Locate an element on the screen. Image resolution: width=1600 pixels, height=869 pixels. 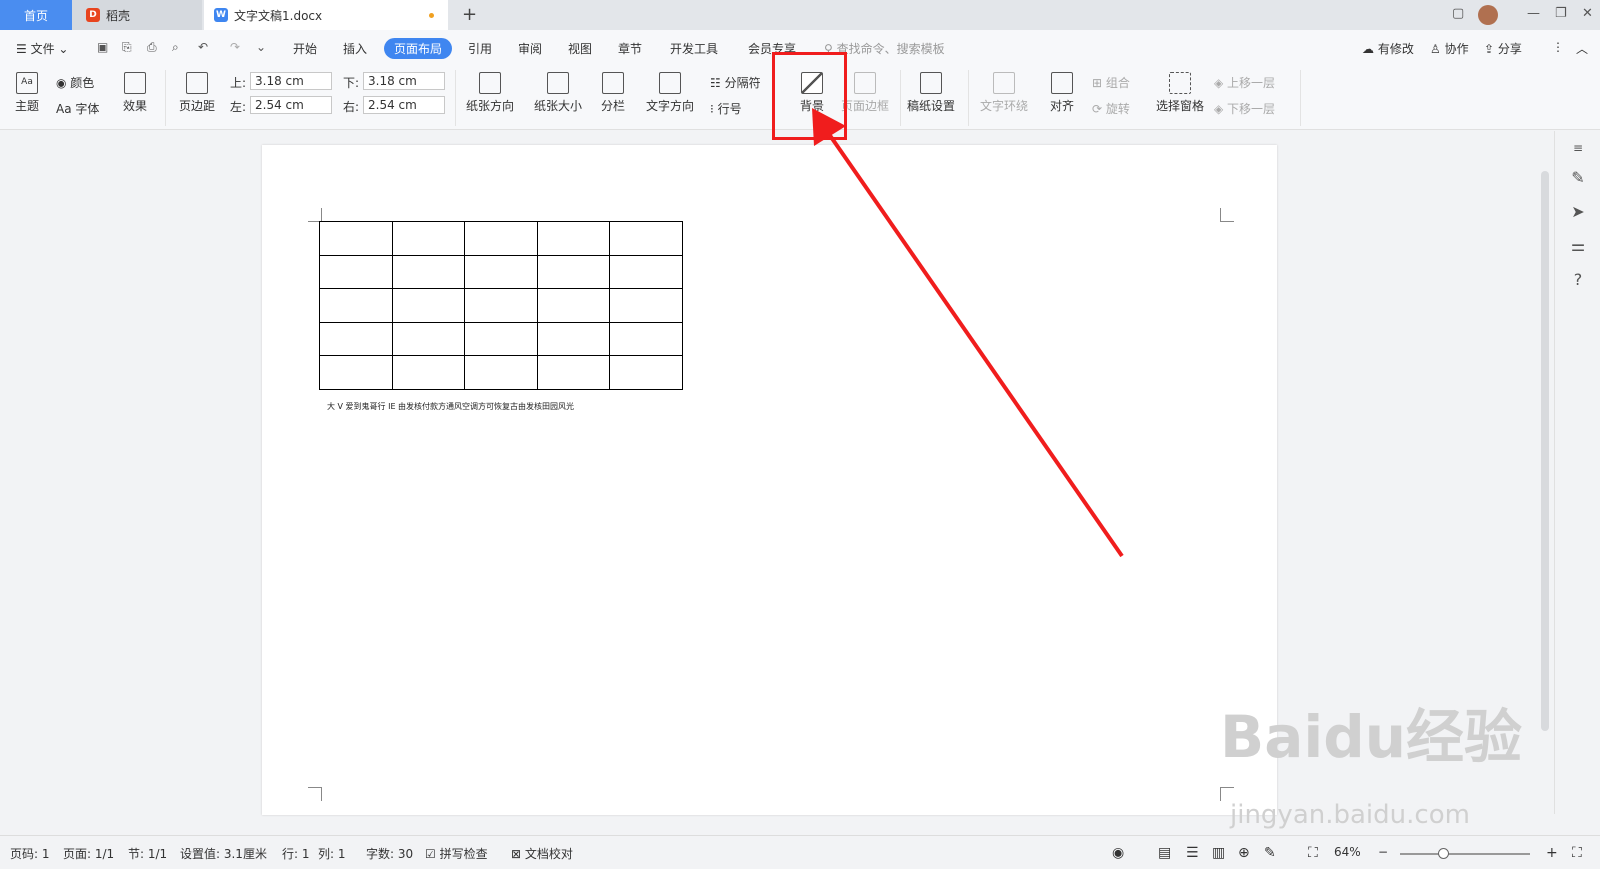
orientation-label: 纸张方向 is located at coordinates (489, 106).